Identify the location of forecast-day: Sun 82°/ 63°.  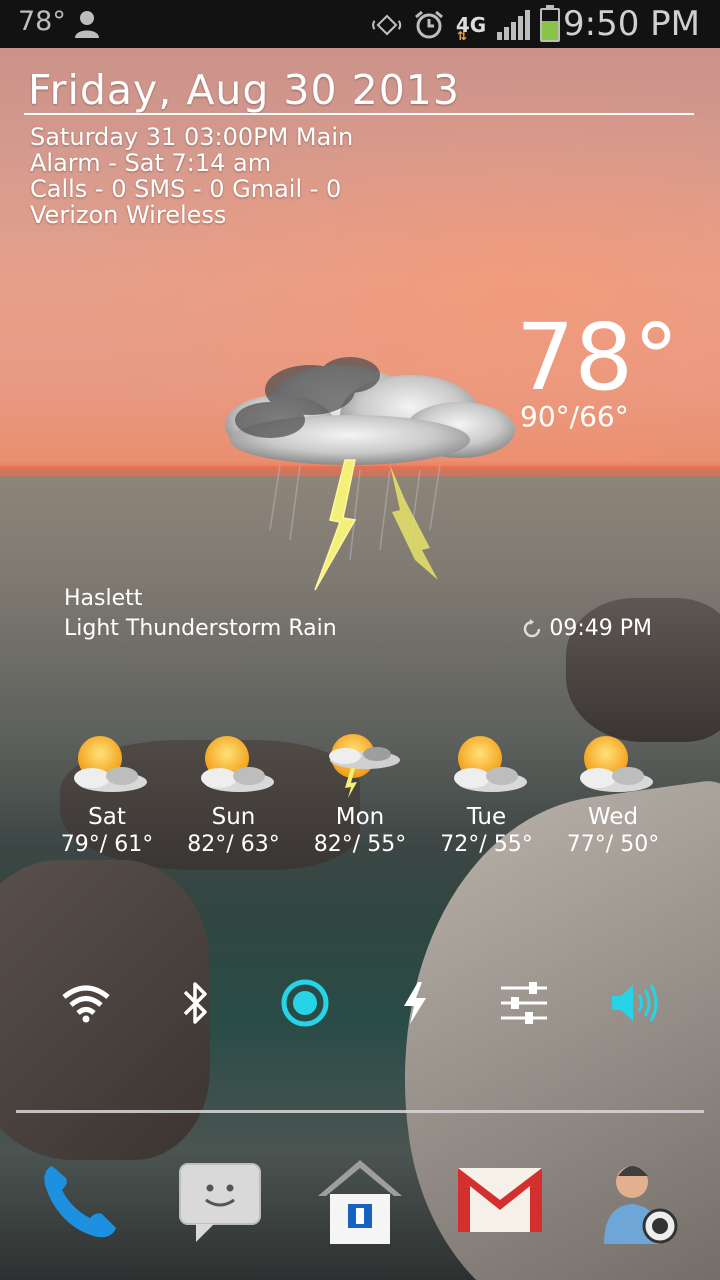
(234, 793).